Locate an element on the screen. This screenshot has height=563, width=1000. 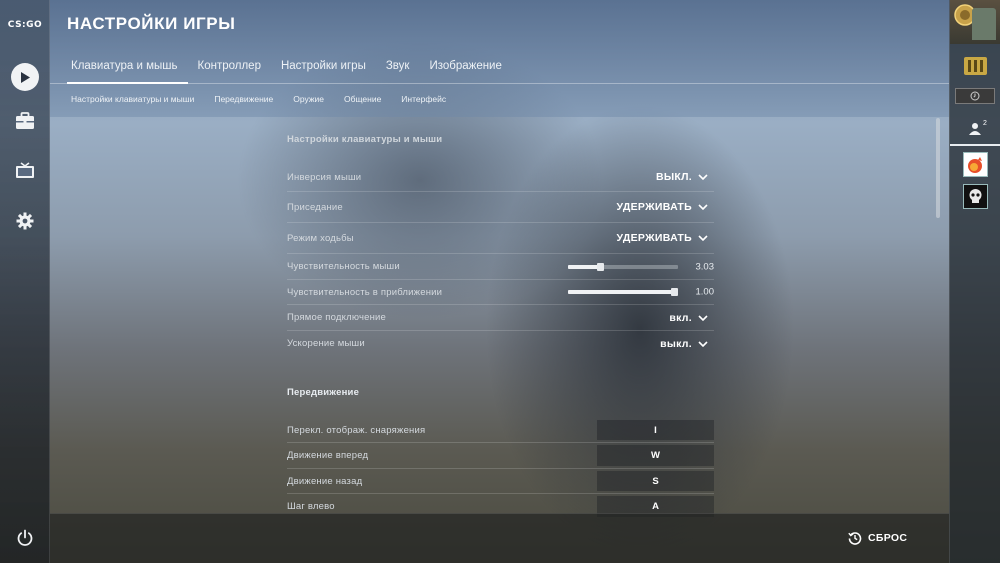
keybind-button: I is located at coordinates (655, 430).